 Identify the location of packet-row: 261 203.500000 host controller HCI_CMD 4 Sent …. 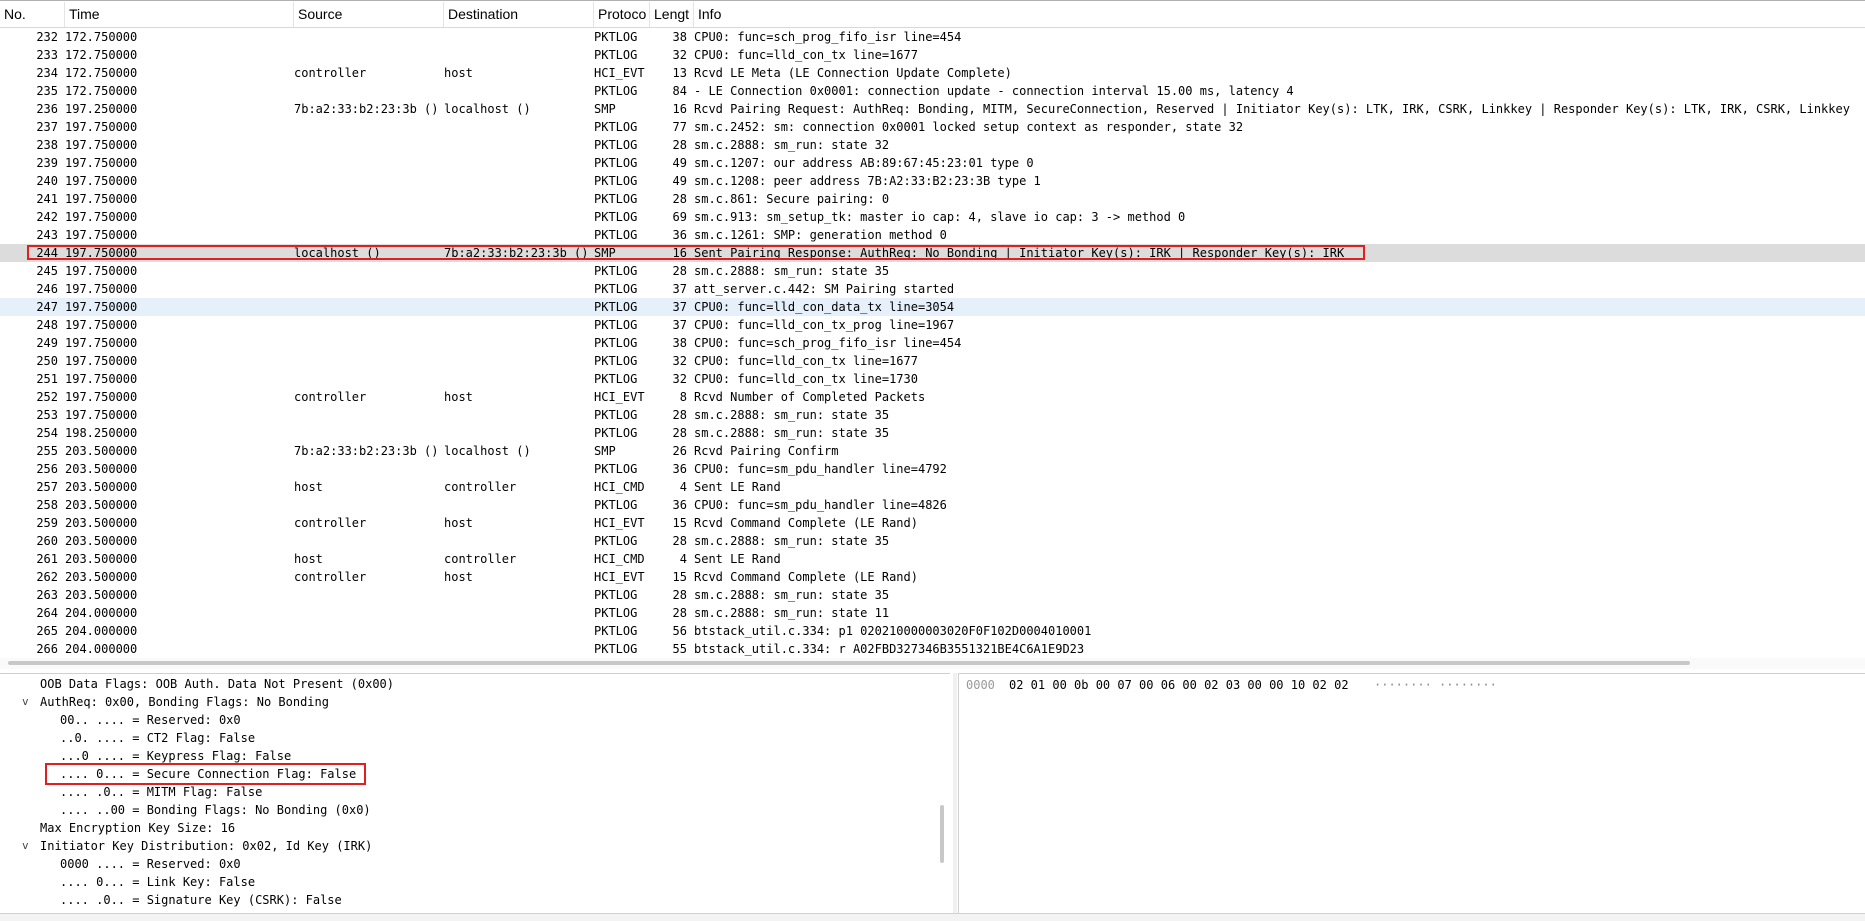
(932, 559).